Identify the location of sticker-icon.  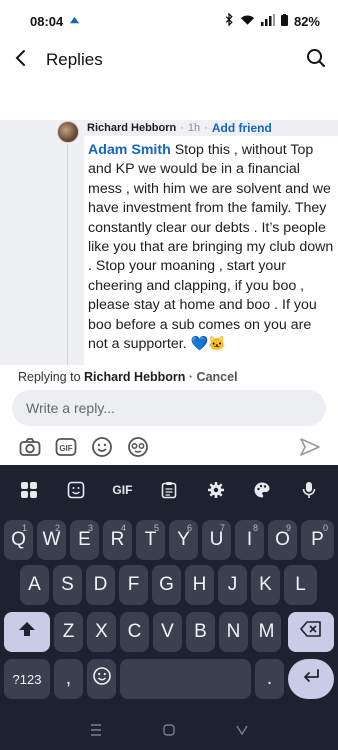
(76, 490).